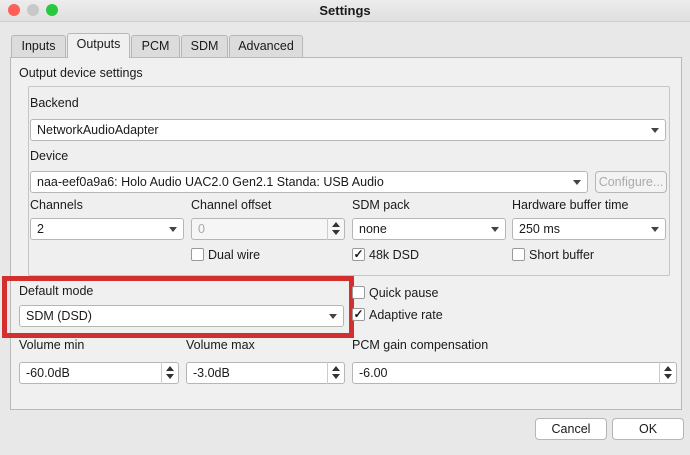 The width and height of the screenshot is (690, 455). I want to click on volume-max-label: Volume max, so click(220, 345).